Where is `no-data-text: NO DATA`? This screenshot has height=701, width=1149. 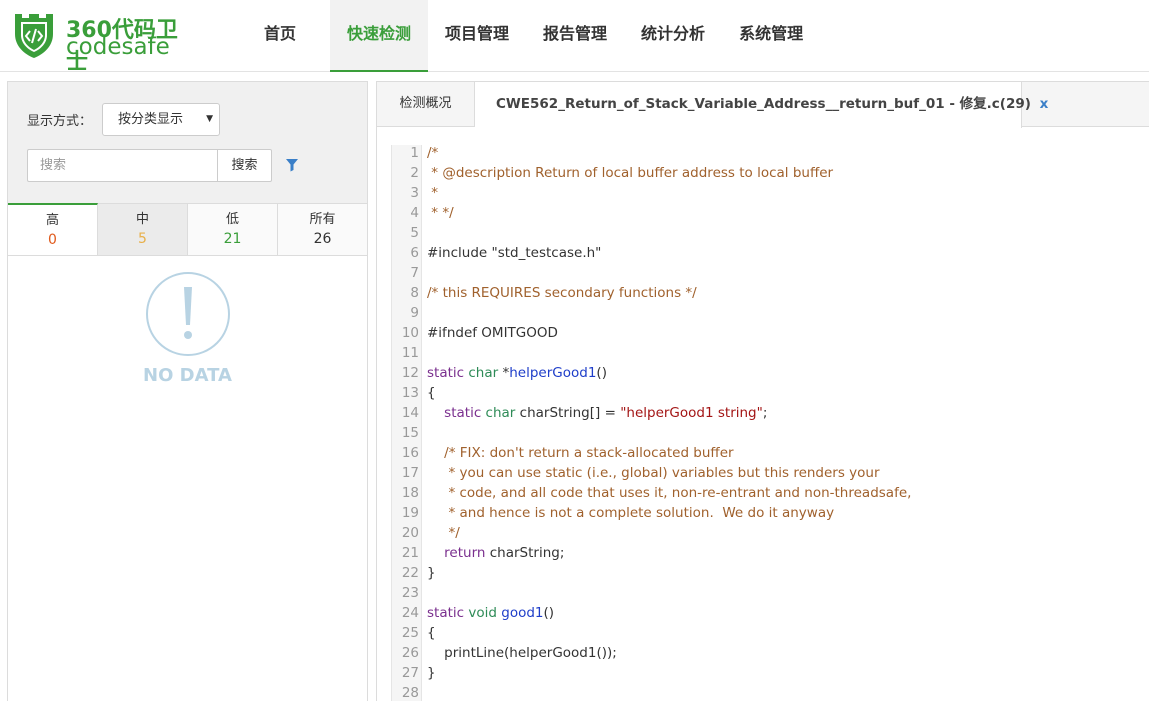 no-data-text: NO DATA is located at coordinates (187, 375).